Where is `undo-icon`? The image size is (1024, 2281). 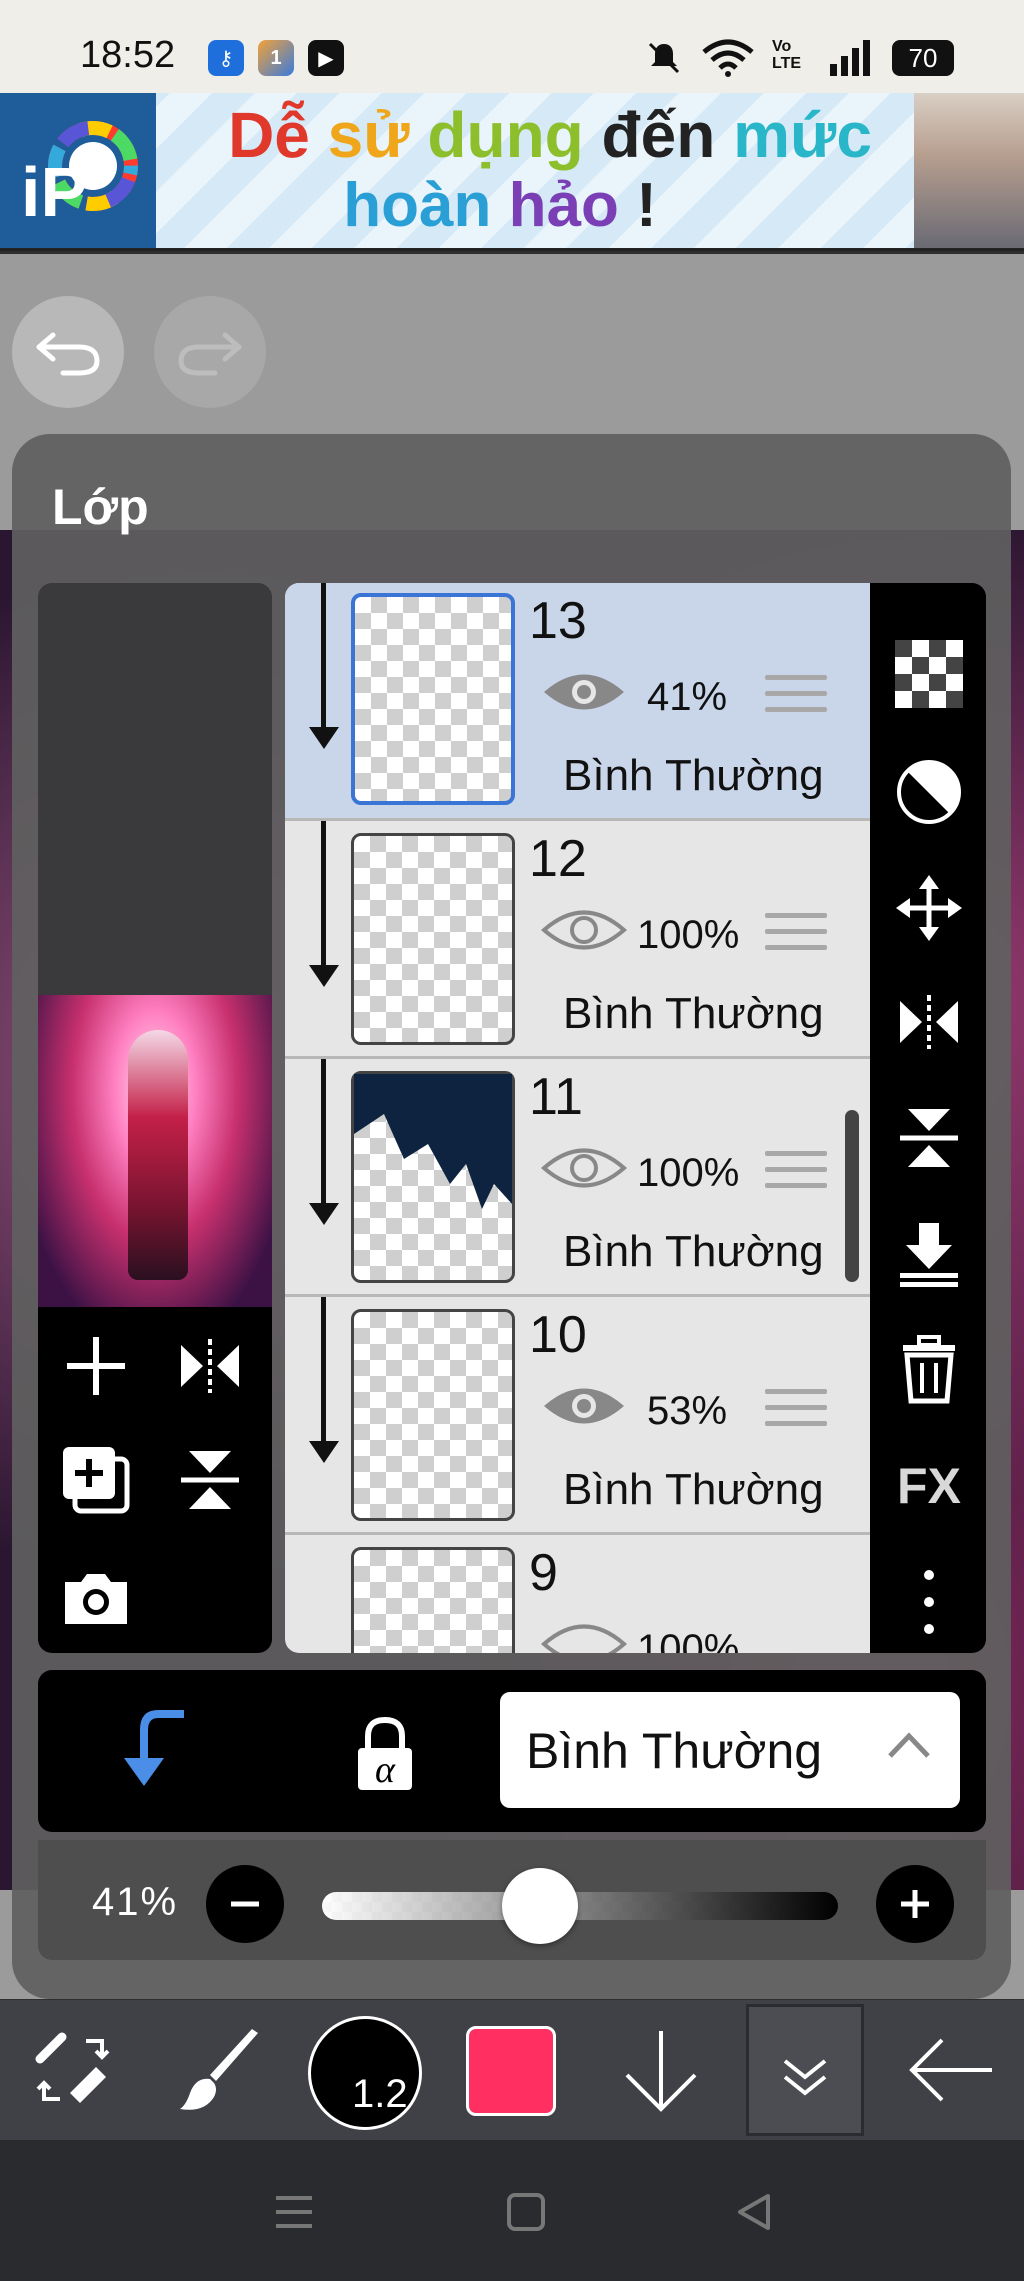
undo-icon is located at coordinates (68, 354).